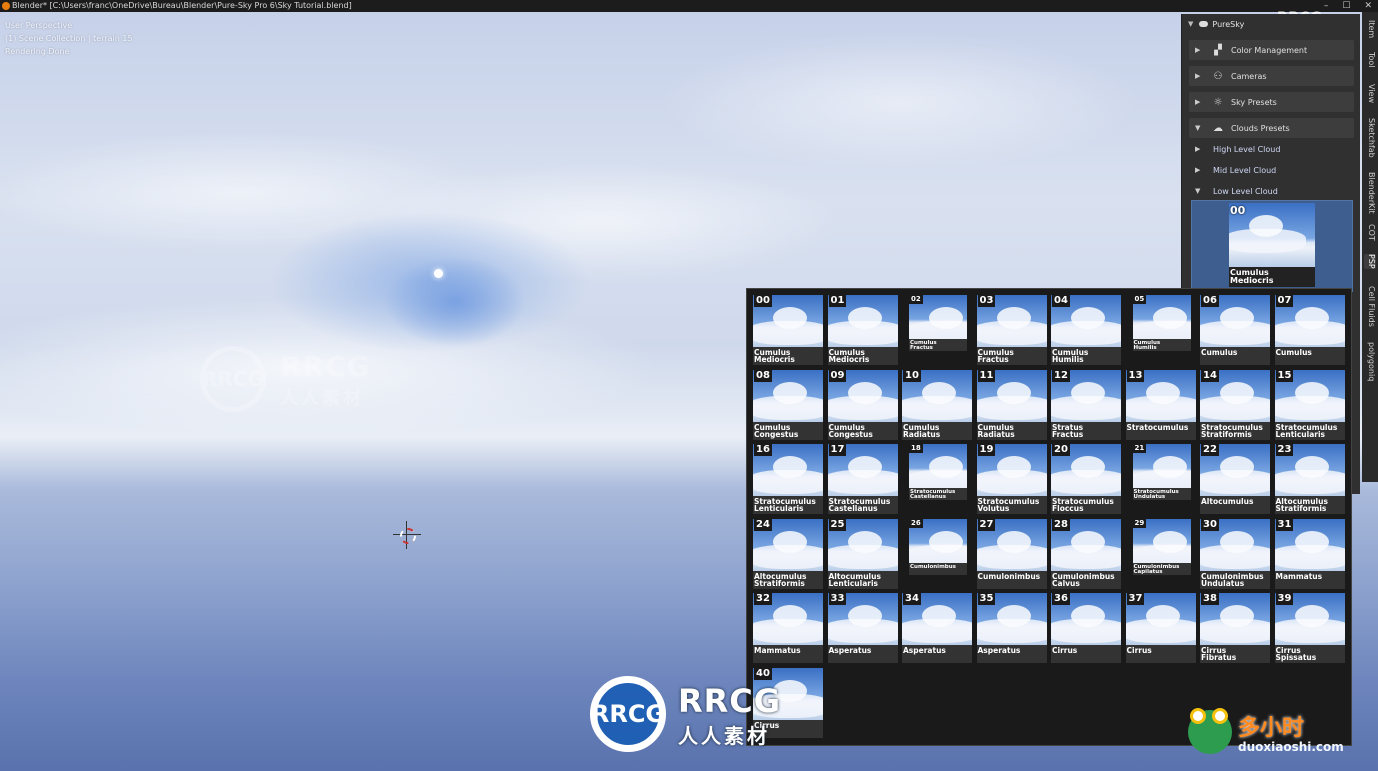 The height and width of the screenshot is (771, 1378). I want to click on preset-thumbnail: 25 Altocumulus Lenticularis, so click(861, 552).